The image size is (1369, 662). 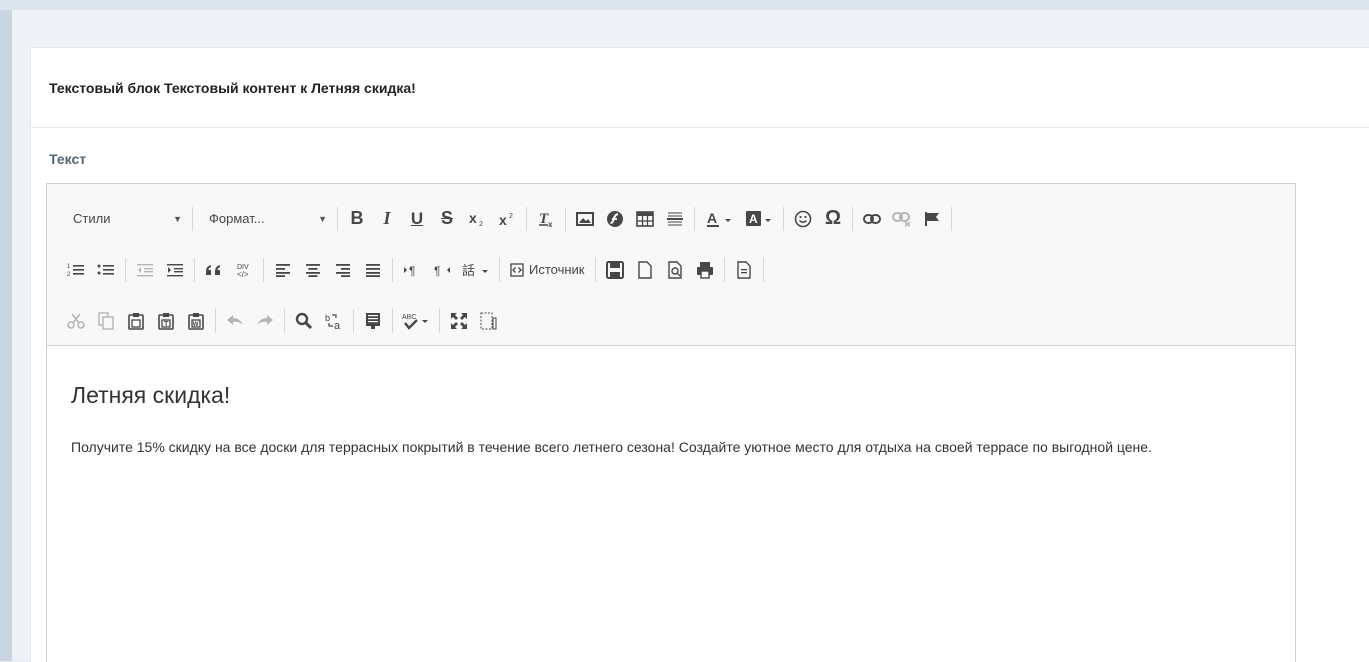 I want to click on left-sidebar-edge, so click(x=6, y=335).